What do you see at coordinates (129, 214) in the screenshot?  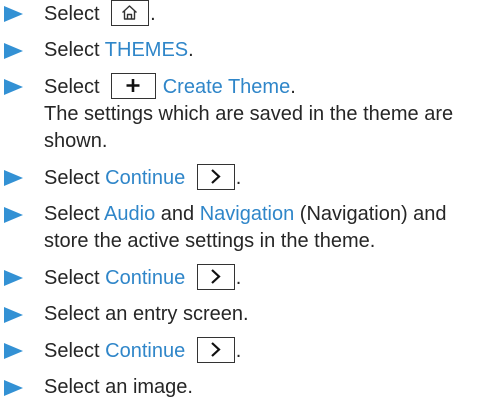 I see `audio-link: Audio` at bounding box center [129, 214].